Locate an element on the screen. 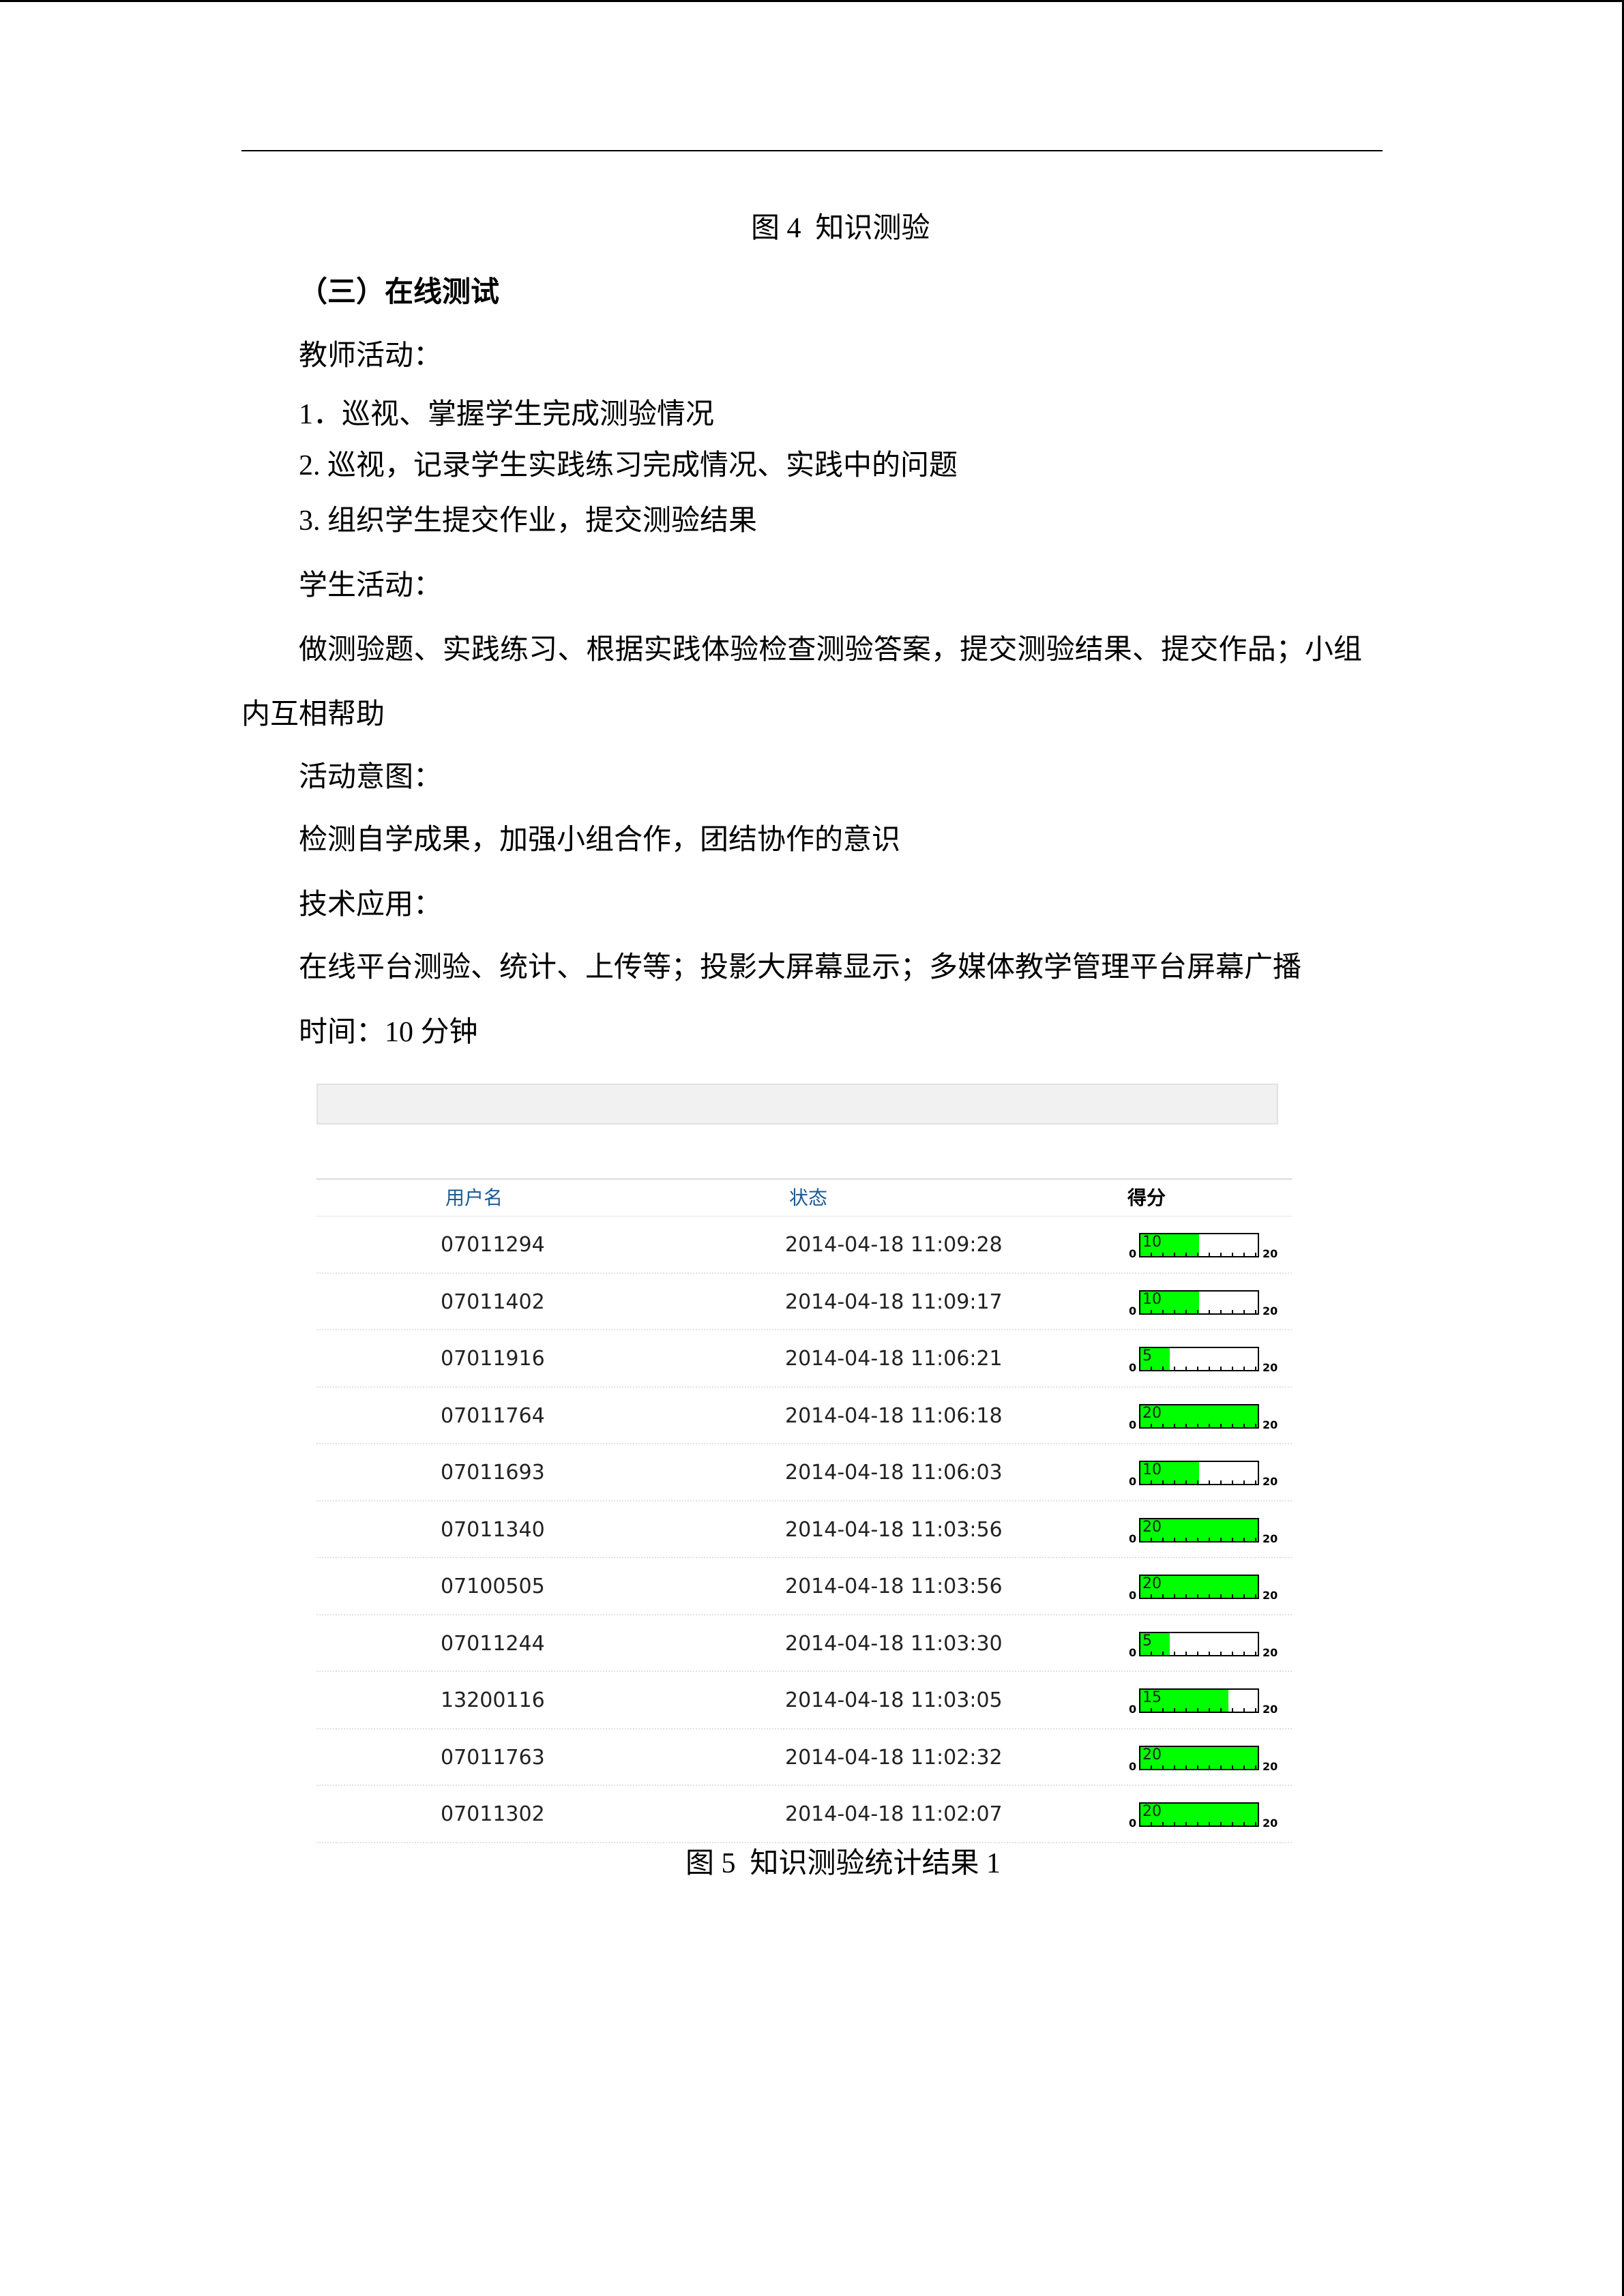 The width and height of the screenshot is (1624, 2296). column-header-status: 状态 is located at coordinates (808, 1198).